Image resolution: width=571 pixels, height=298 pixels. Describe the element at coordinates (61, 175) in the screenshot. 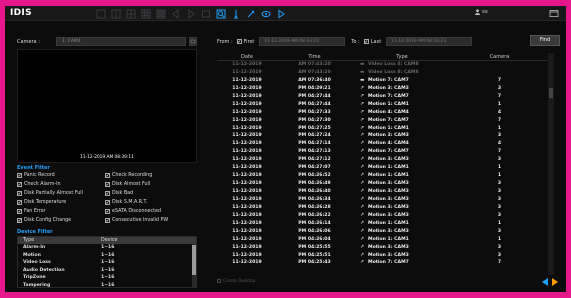

I see `event-filter-item: ✔ Panic Record` at that location.